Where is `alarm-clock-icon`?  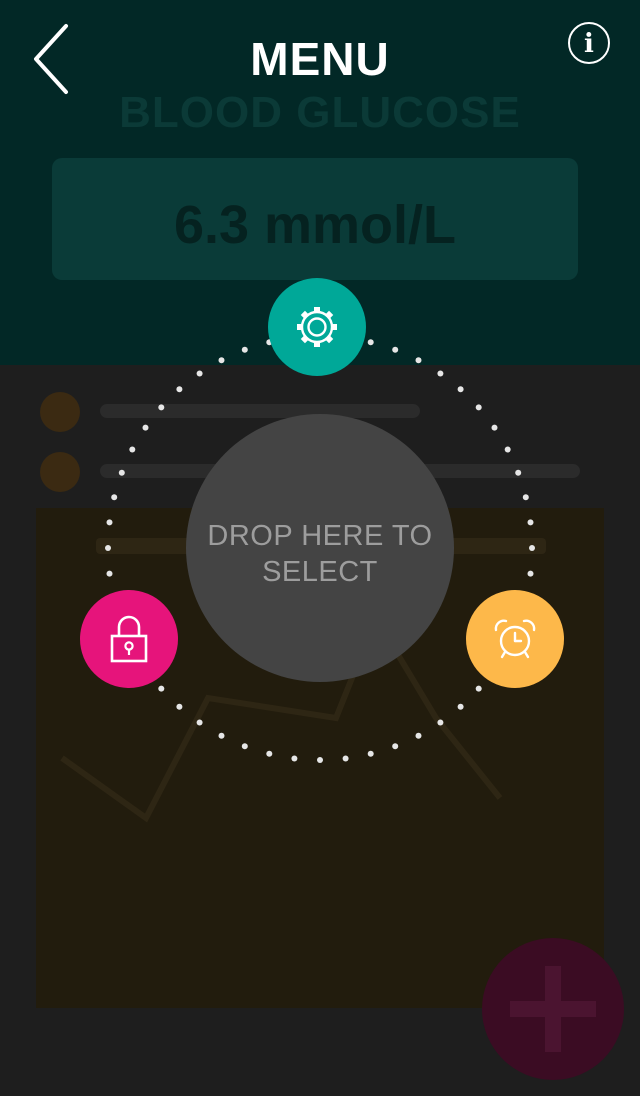 alarm-clock-icon is located at coordinates (515, 639).